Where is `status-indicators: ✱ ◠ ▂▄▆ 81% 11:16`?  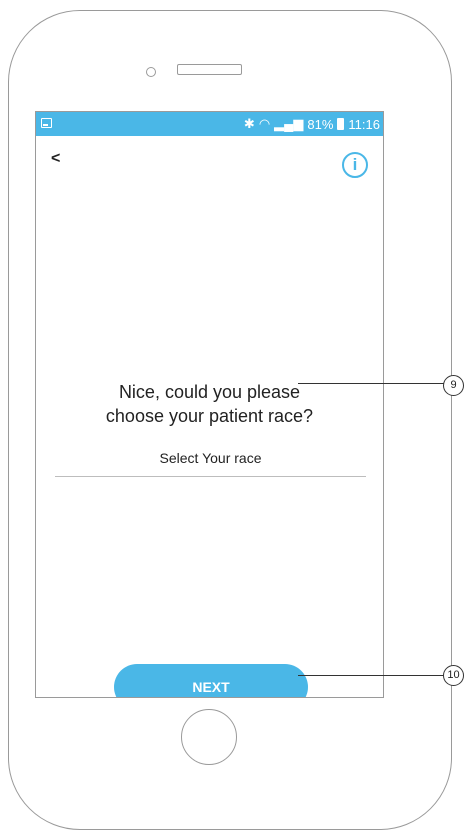 status-indicators: ✱ ◠ ▂▄▆ 81% 11:16 is located at coordinates (312, 124).